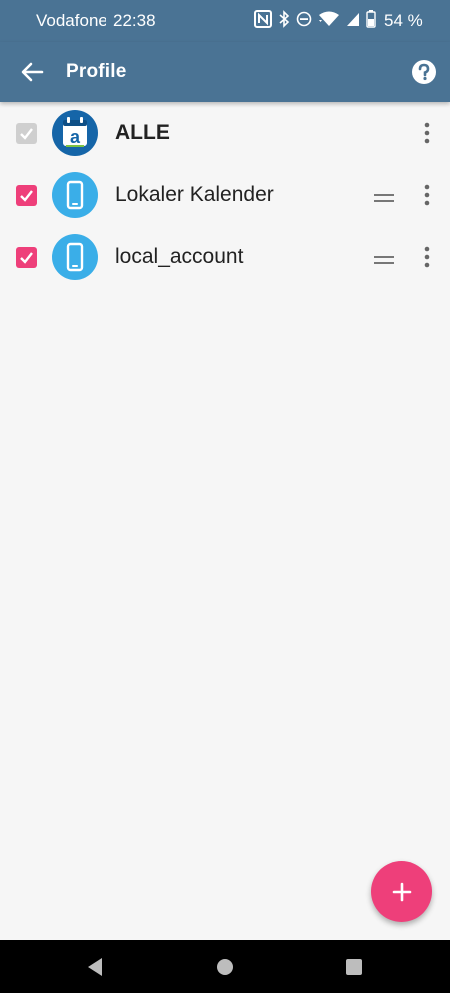  I want to click on profile-label: Lokaler Kalender, so click(194, 194).